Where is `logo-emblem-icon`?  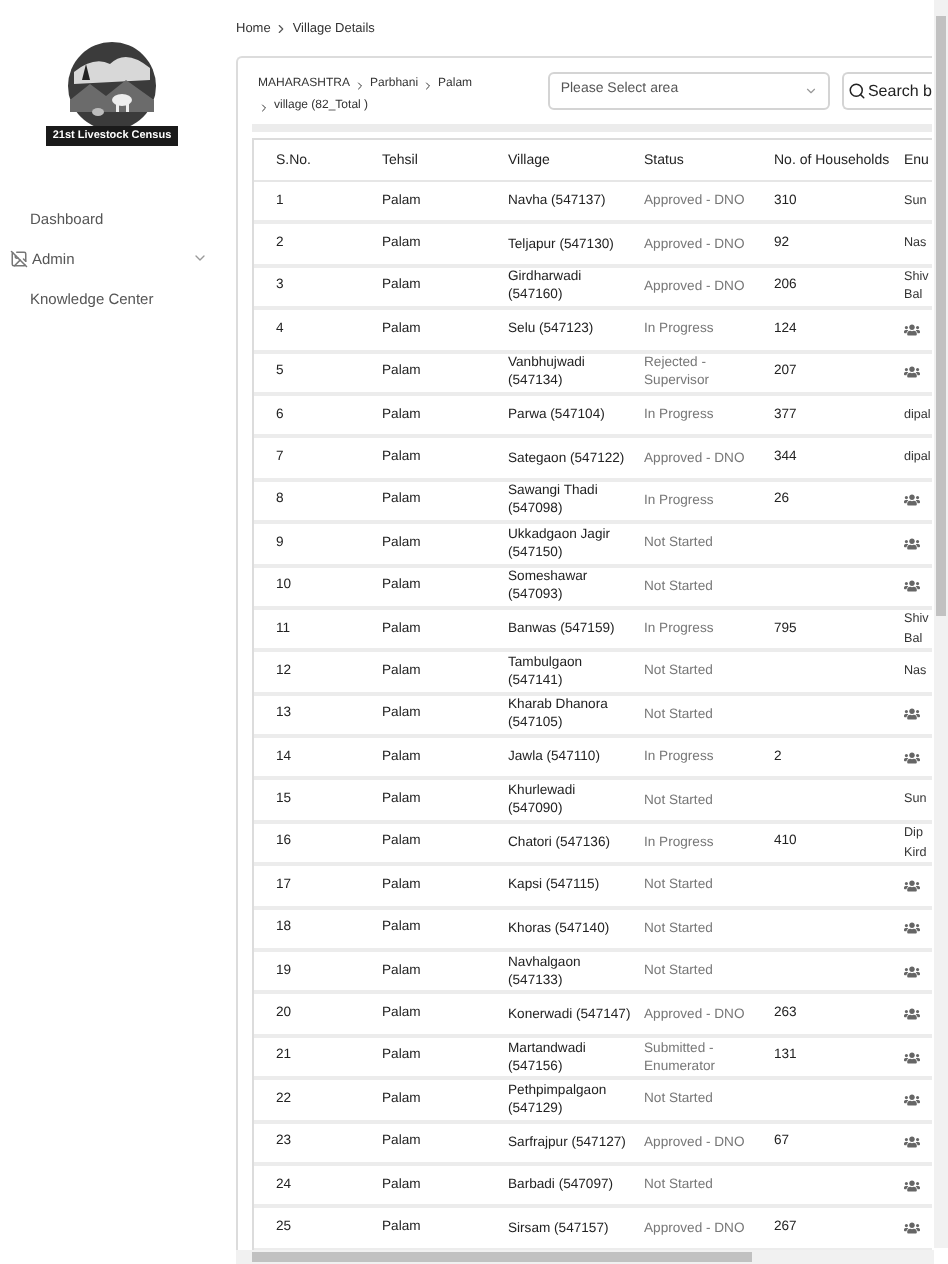 logo-emblem-icon is located at coordinates (112, 86).